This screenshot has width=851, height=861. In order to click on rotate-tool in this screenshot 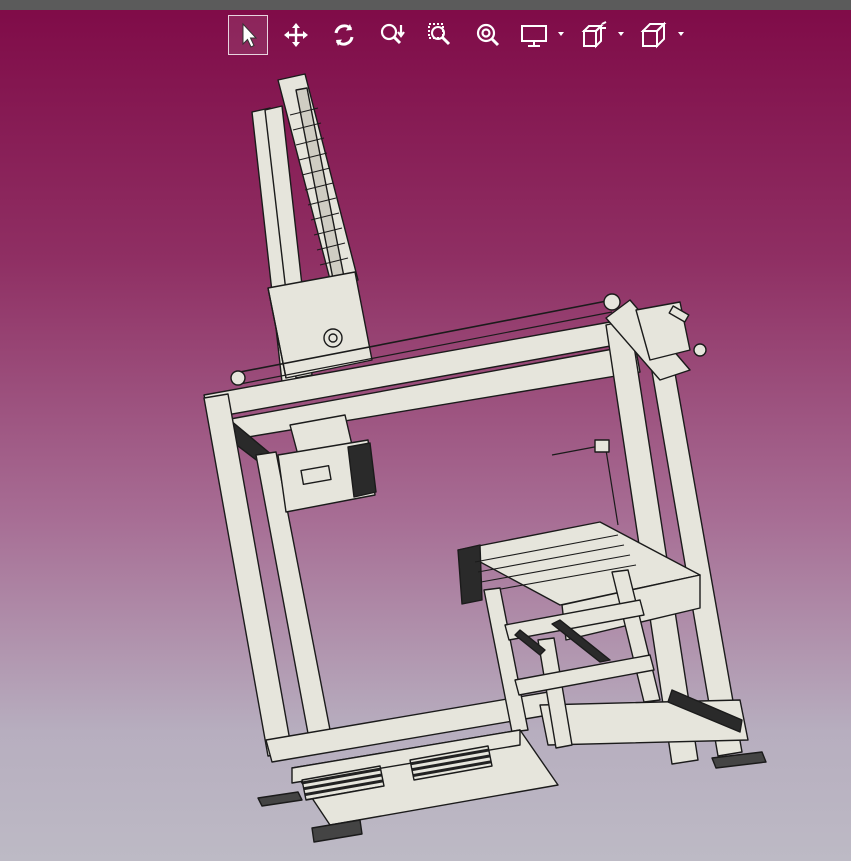, I will do `click(344, 35)`.